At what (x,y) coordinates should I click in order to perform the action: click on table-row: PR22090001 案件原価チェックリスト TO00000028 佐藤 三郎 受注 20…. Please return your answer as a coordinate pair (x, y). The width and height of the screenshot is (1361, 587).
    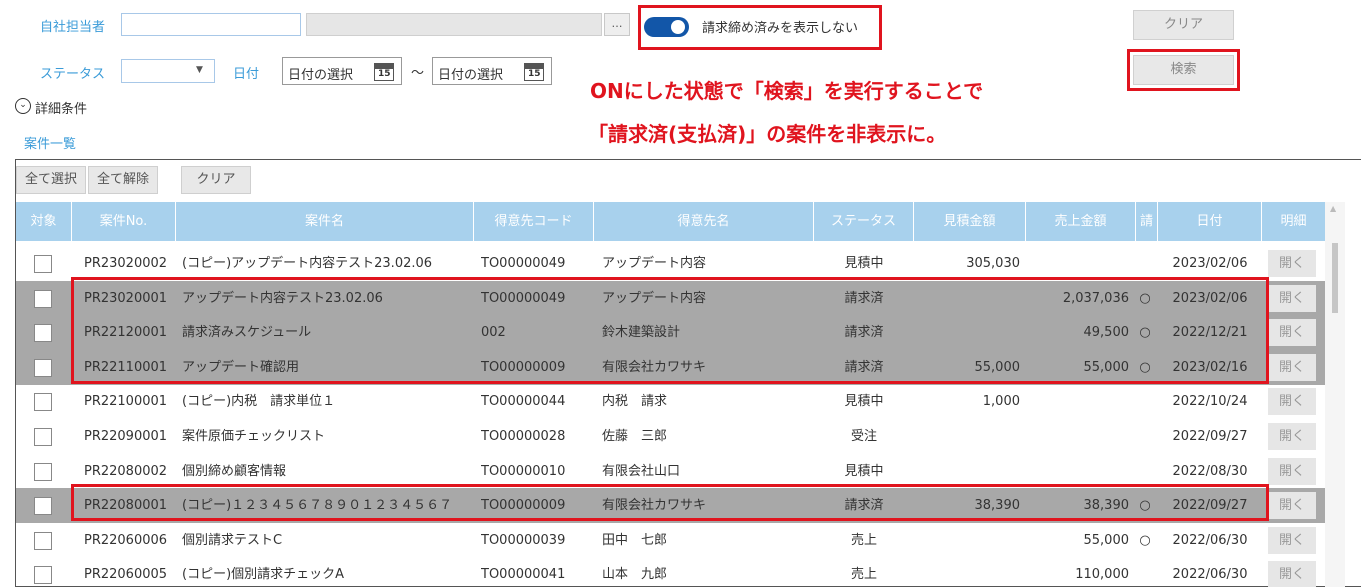
    Looking at the image, I should click on (670, 436).